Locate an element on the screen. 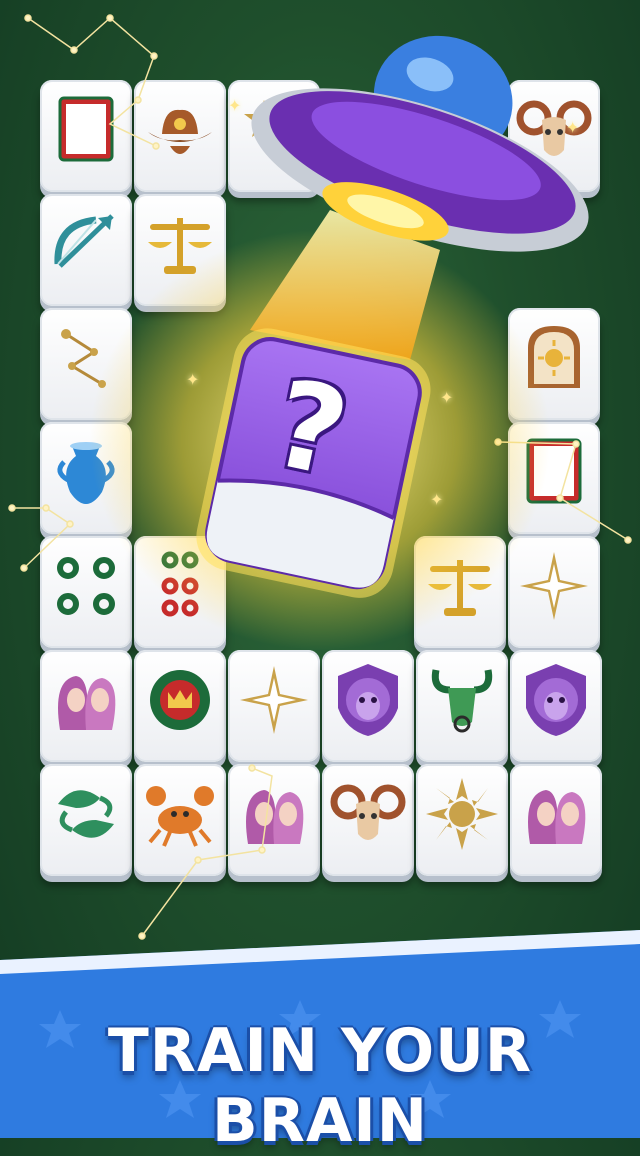  mystery-symbol: ? is located at coordinates (310, 429).